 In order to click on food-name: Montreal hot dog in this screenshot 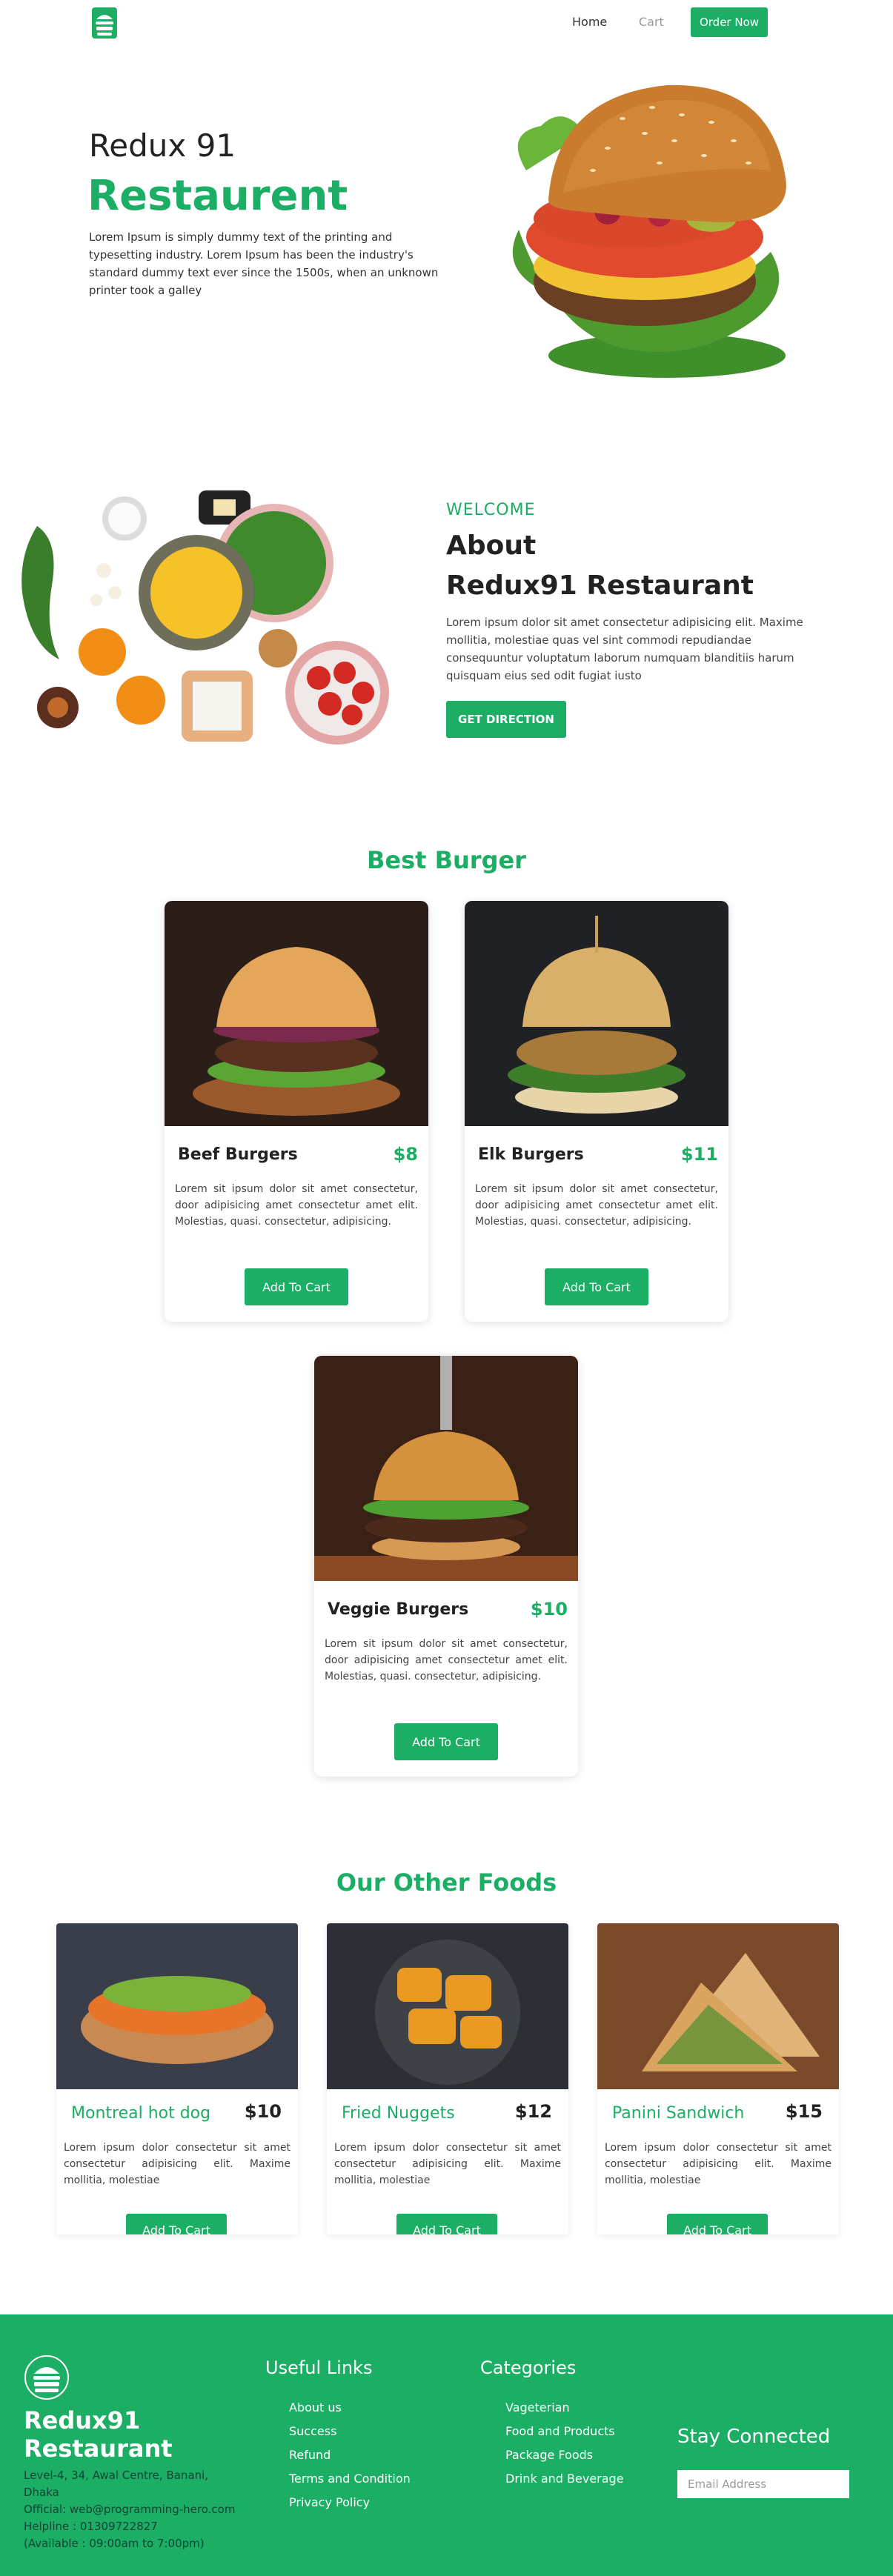, I will do `click(141, 2113)`.